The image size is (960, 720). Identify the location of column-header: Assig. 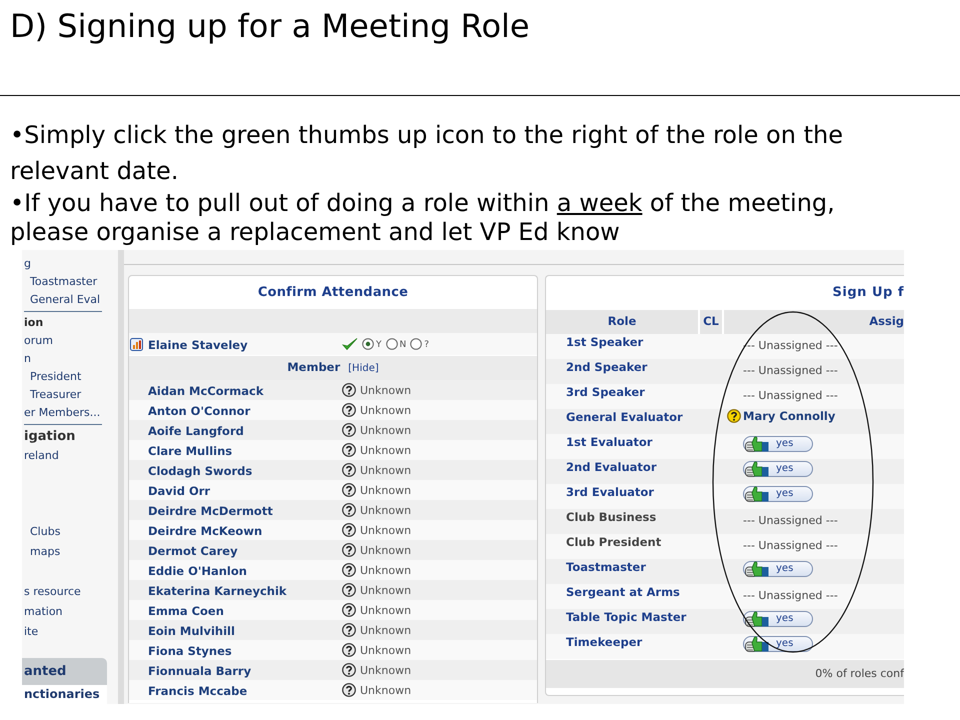
(814, 322).